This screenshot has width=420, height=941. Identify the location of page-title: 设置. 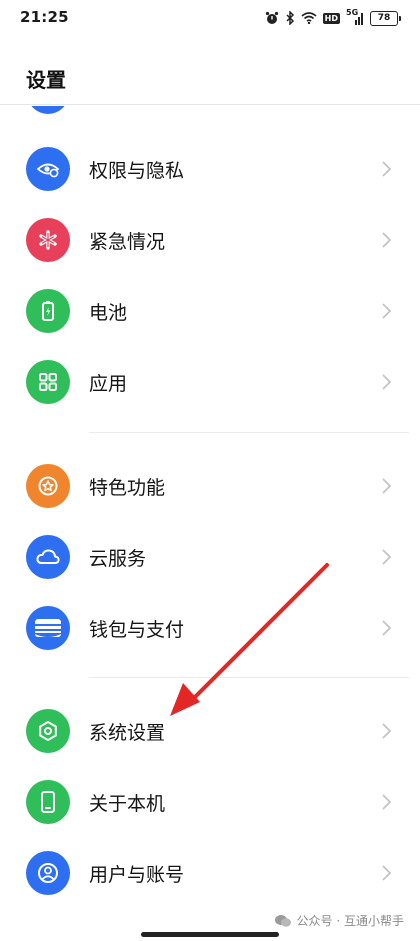
(46, 80).